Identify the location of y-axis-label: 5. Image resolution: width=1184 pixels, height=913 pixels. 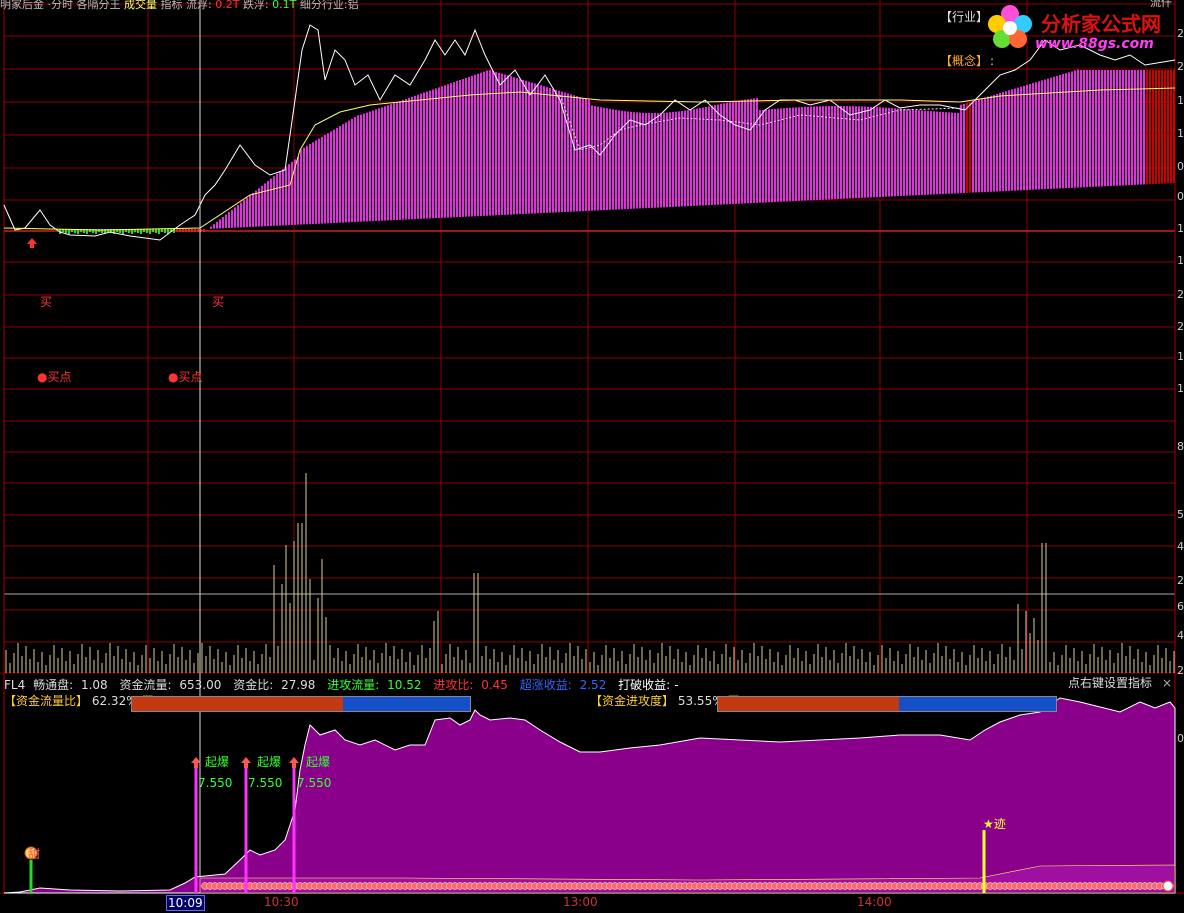
(1180, 514).